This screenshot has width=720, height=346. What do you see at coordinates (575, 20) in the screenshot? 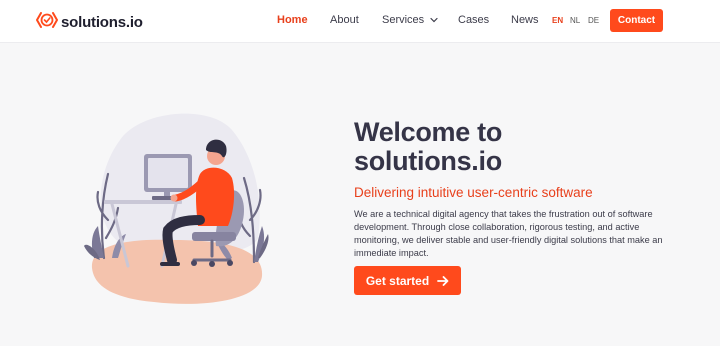
I see `lang-nl: NL` at bounding box center [575, 20].